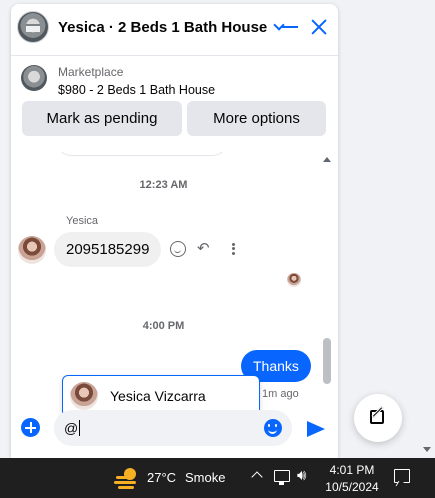  What do you see at coordinates (280, 394) in the screenshot?
I see `message-sent-time: 1m ago` at bounding box center [280, 394].